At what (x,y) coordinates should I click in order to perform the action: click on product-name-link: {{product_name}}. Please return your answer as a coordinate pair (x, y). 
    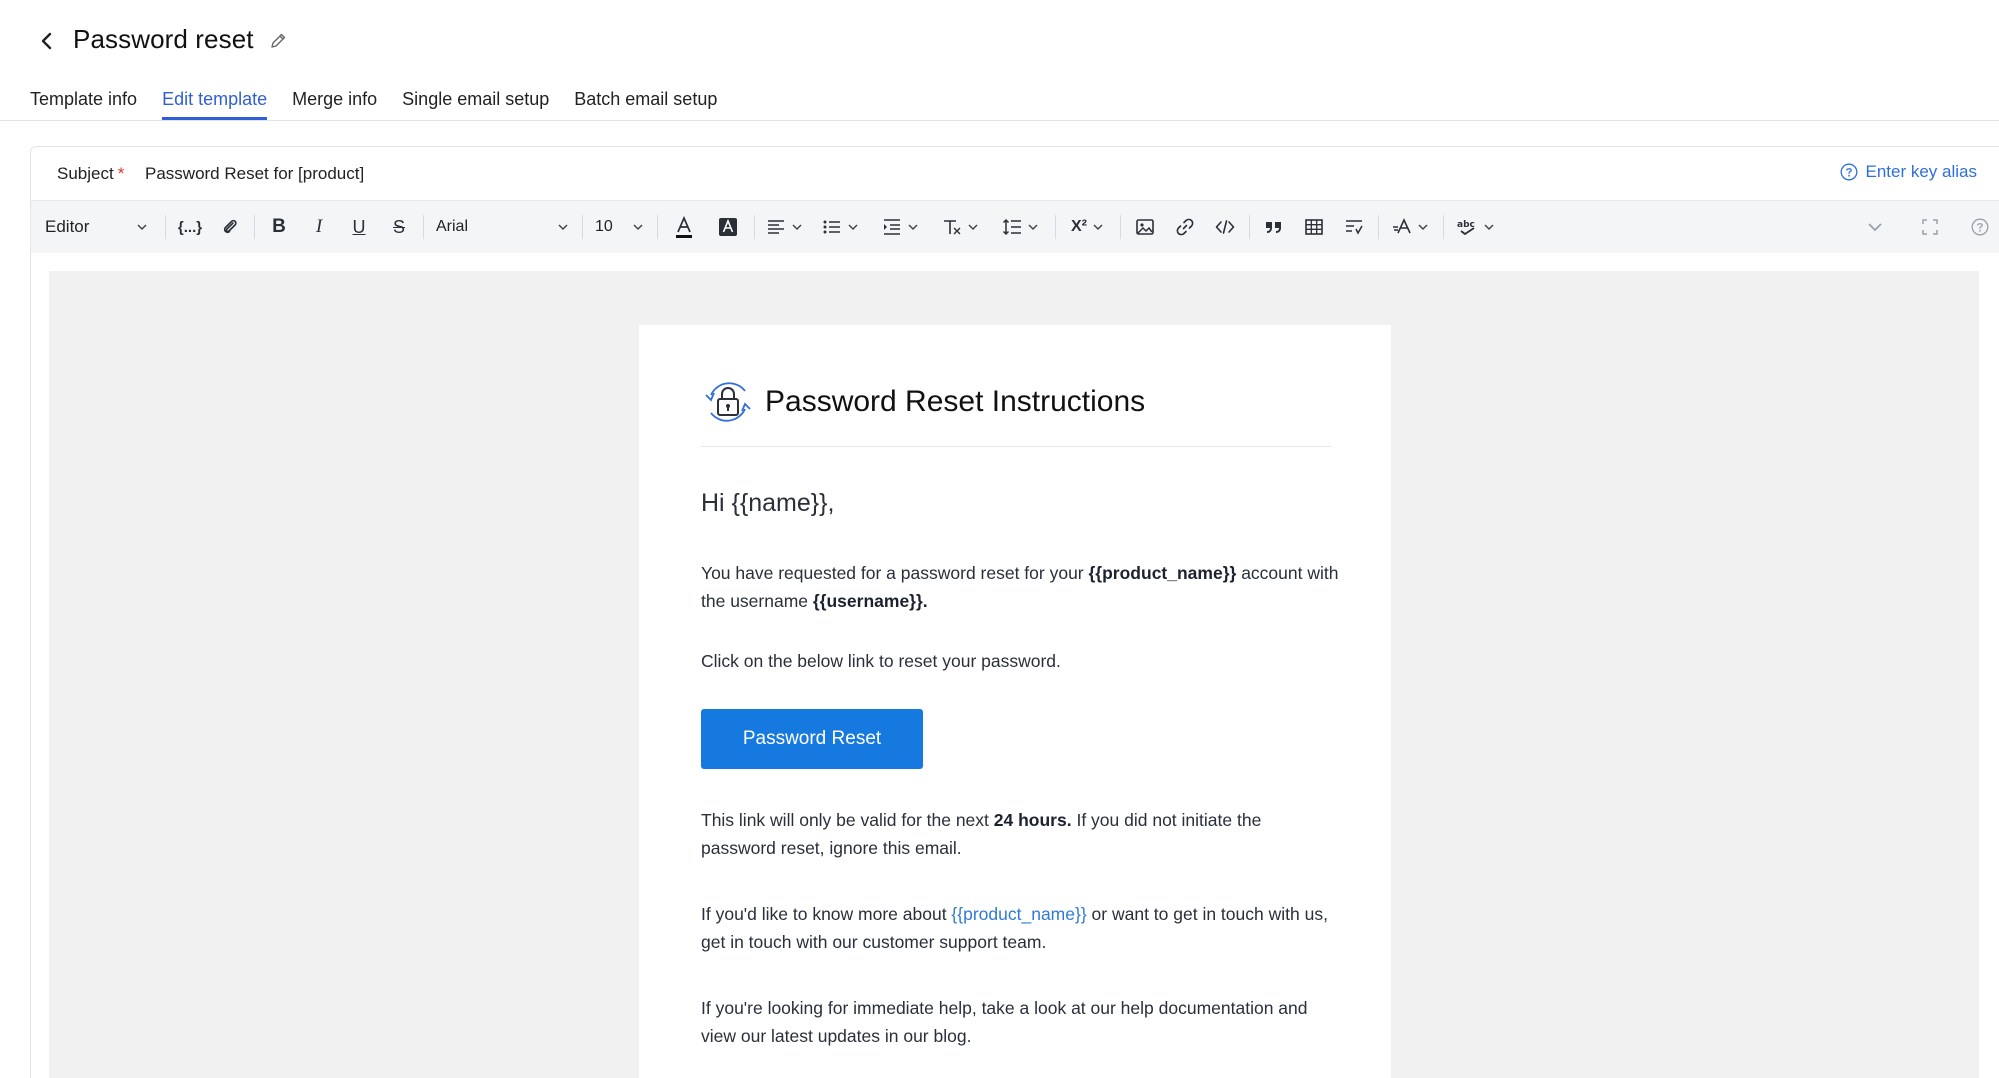
    Looking at the image, I should click on (1018, 914).